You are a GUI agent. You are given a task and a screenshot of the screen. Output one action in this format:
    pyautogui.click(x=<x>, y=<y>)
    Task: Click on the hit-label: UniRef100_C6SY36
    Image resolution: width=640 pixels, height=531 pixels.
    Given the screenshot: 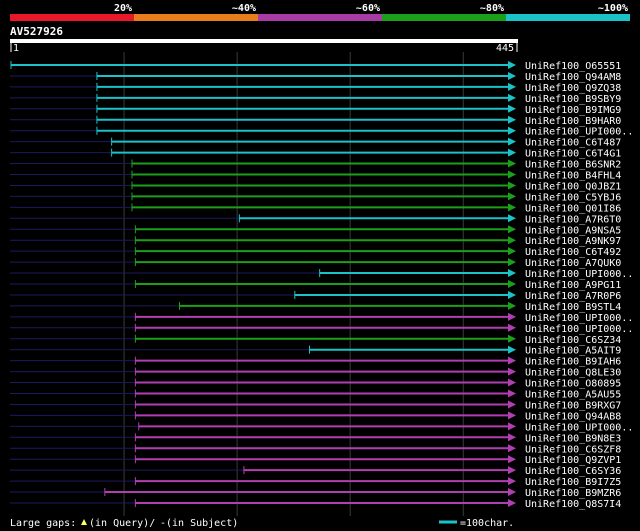 What is the action you would take?
    pyautogui.click(x=573, y=471)
    